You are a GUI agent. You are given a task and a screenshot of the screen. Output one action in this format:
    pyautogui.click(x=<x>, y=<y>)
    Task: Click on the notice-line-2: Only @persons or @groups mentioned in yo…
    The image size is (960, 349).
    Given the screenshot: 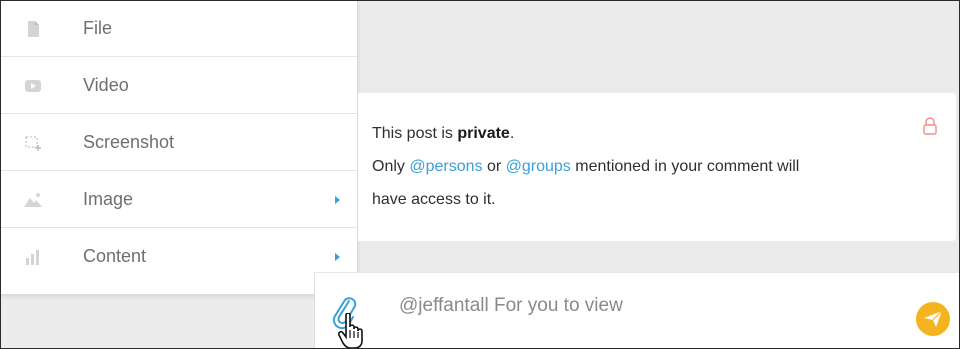 What is the action you would take?
    pyautogui.click(x=585, y=167)
    